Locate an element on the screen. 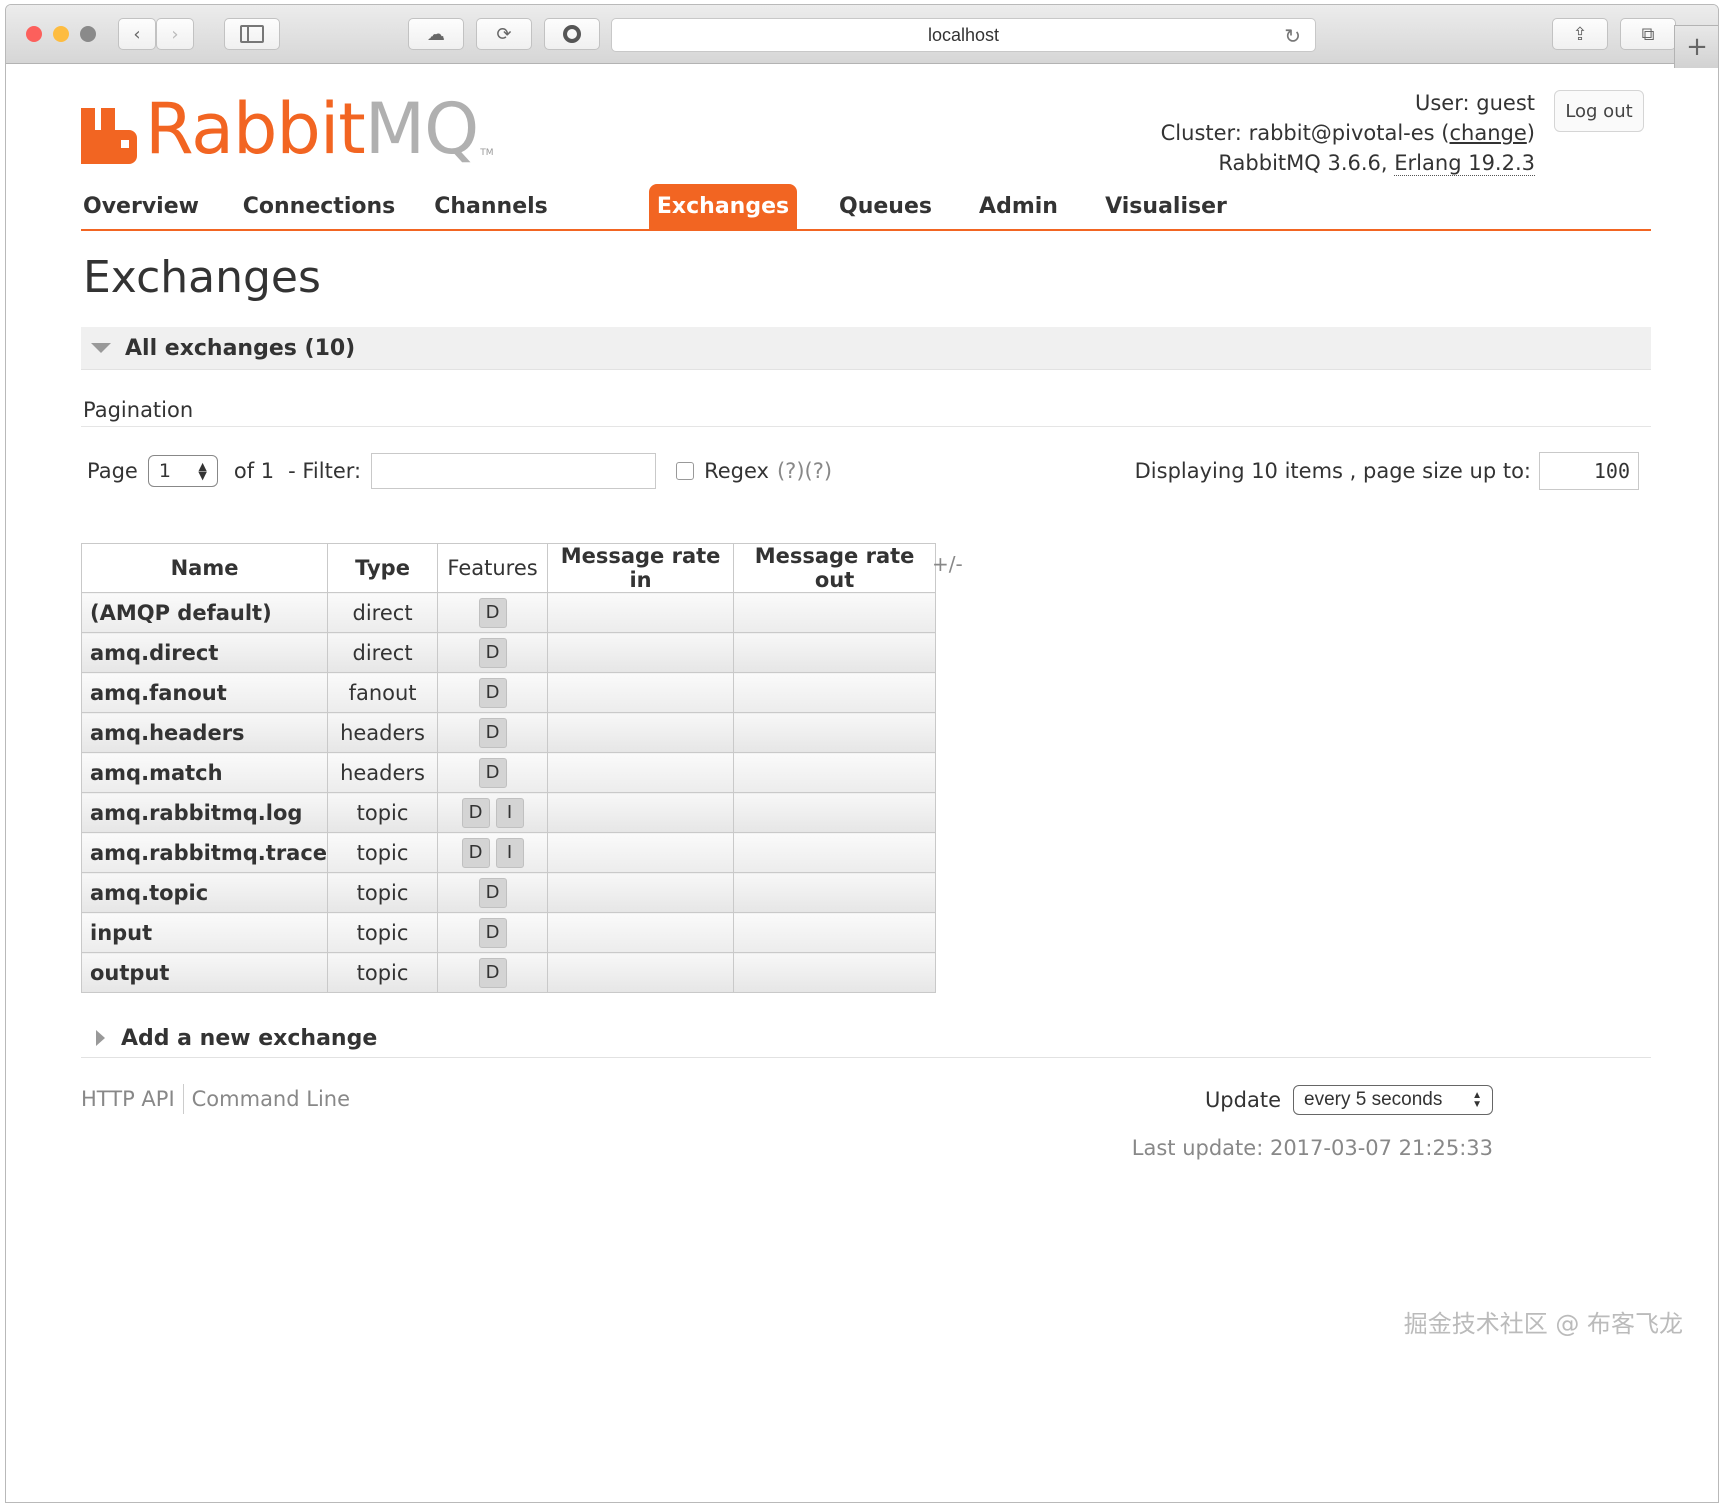  sidebar-toggle-button is located at coordinates (252, 34).